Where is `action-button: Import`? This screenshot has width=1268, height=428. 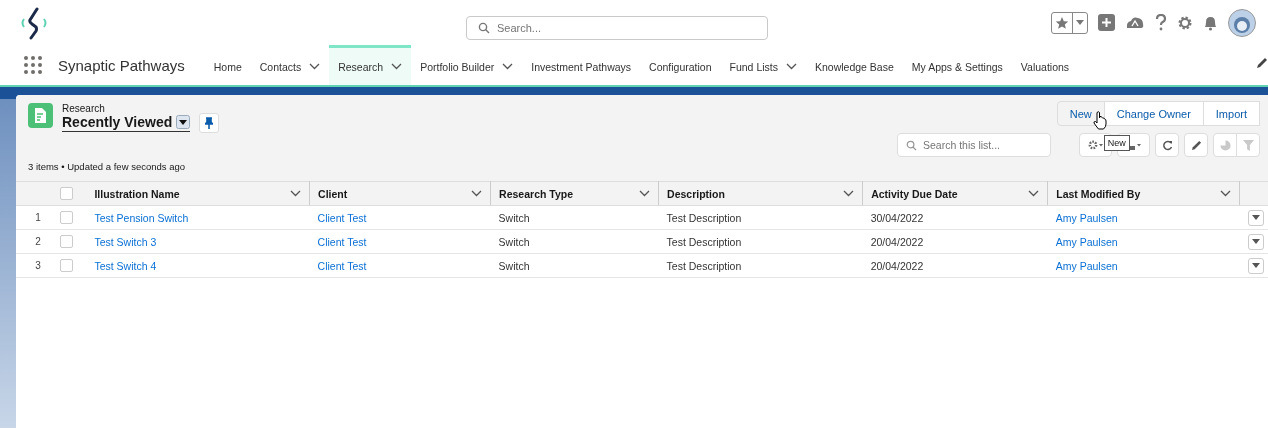 action-button: Import is located at coordinates (1231, 113).